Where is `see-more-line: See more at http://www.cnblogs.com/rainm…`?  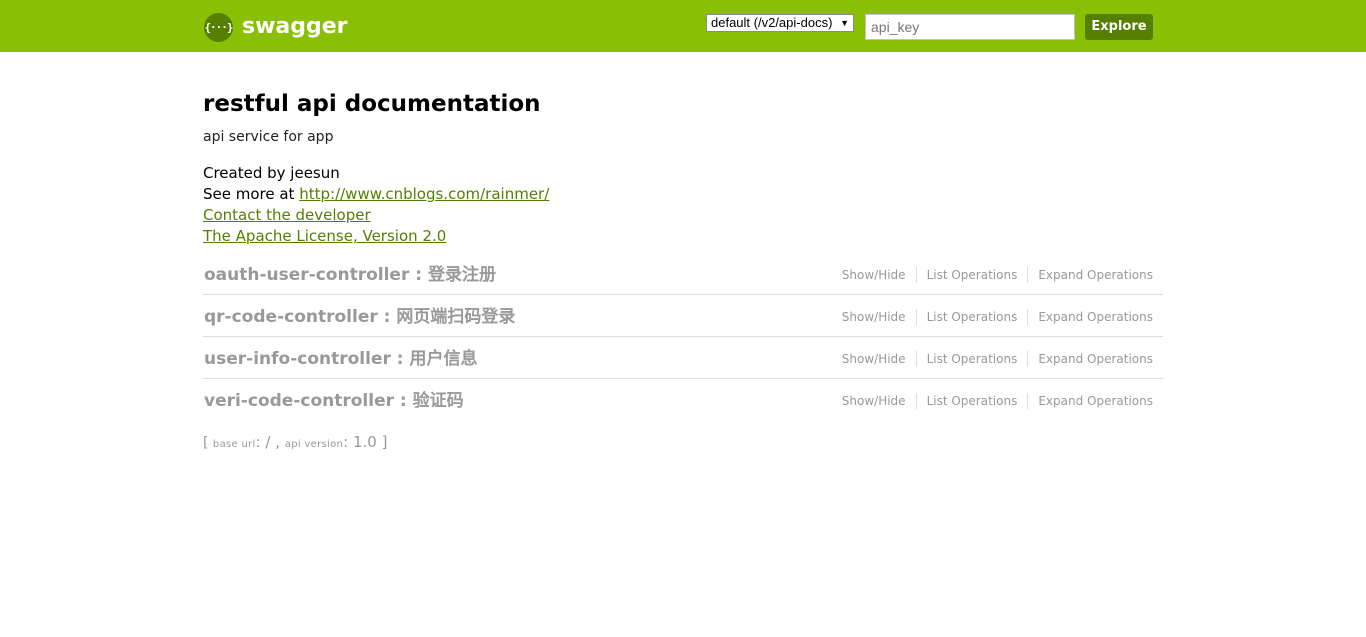 see-more-line: See more at http://www.cnblogs.com/rainm… is located at coordinates (683, 194).